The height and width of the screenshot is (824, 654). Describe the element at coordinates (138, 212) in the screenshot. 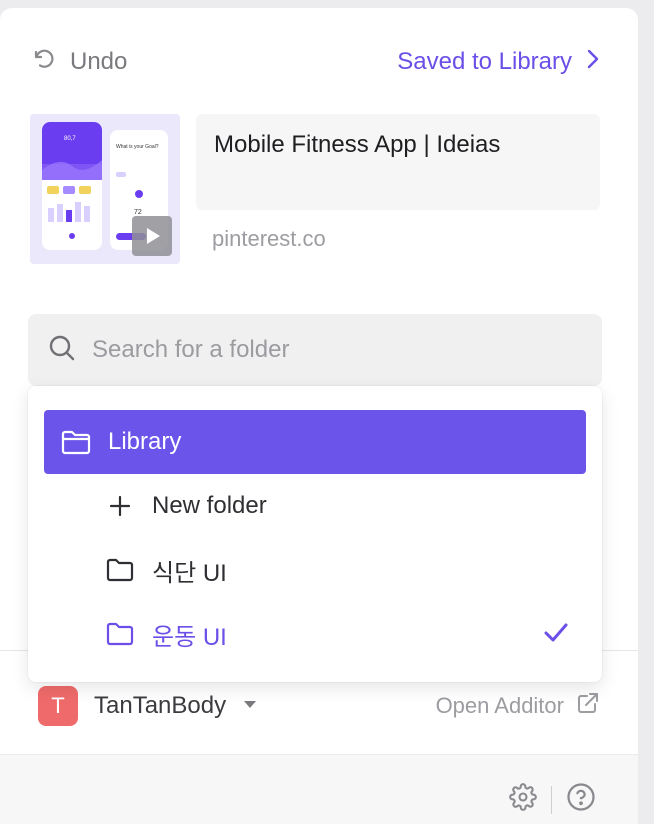

I see `thumb-count: 72` at that location.